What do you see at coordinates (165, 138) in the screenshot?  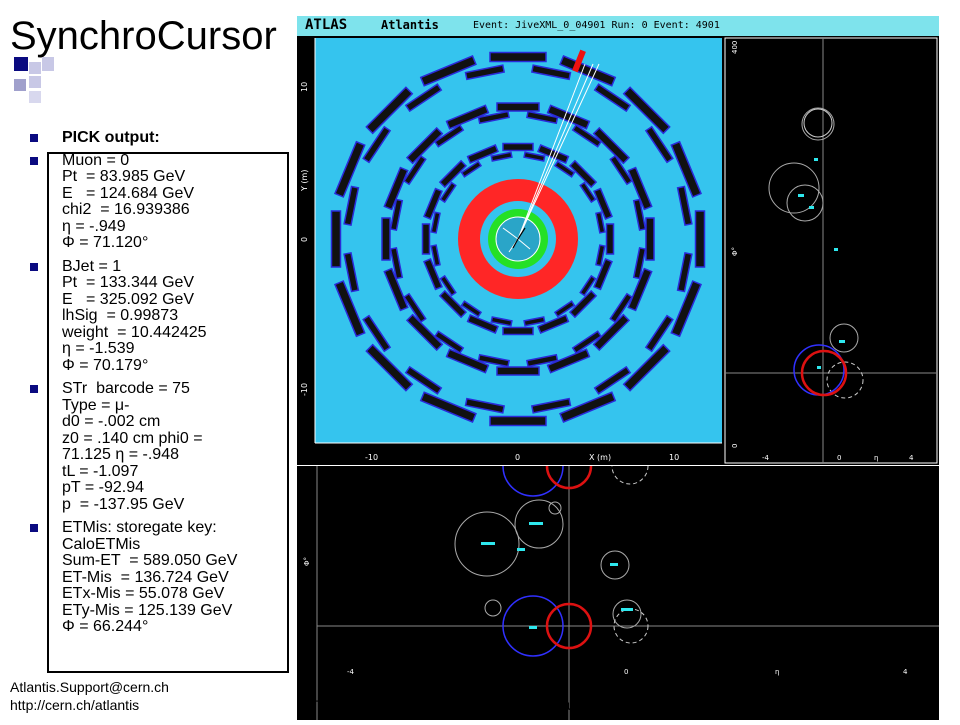 I see `pick-heading-item: PICK output:` at bounding box center [165, 138].